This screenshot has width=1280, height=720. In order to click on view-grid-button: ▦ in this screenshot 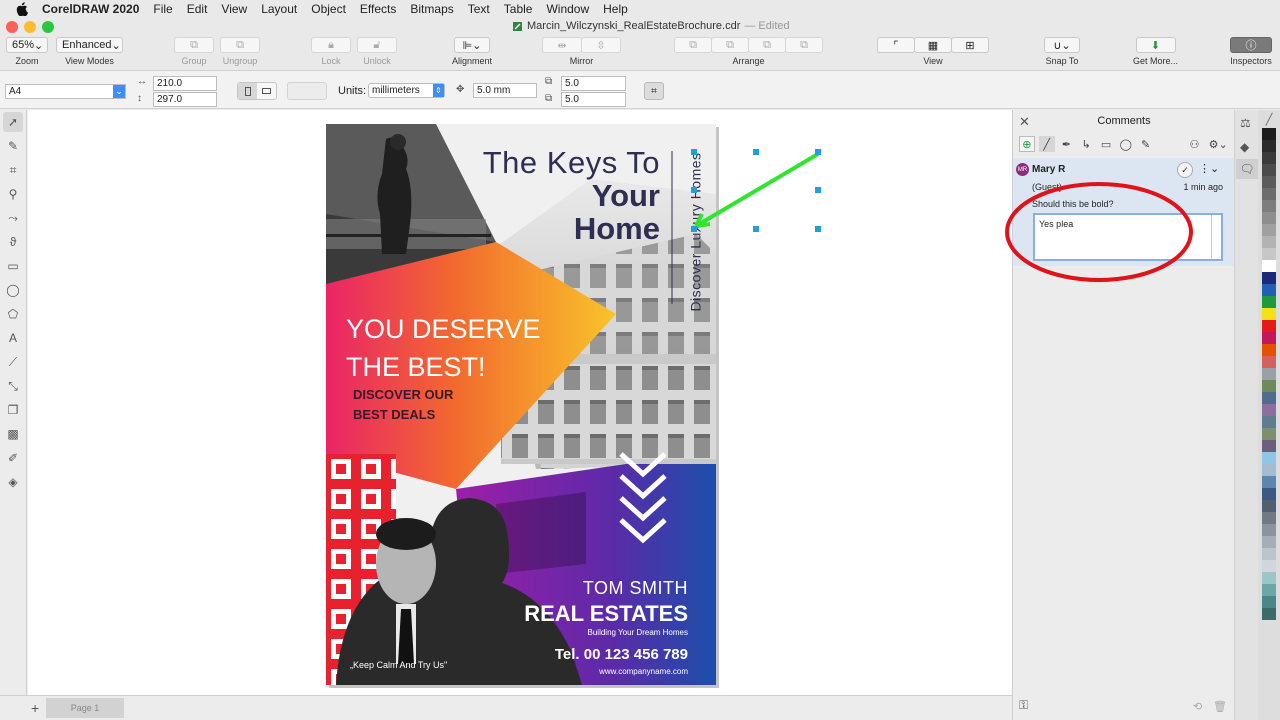, I will do `click(933, 45)`.